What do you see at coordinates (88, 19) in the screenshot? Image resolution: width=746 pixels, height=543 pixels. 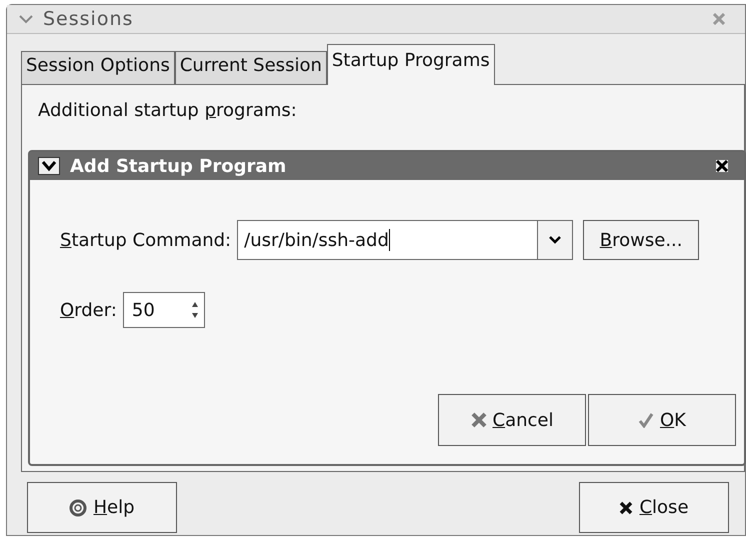 I see `window-title: Sessions` at bounding box center [88, 19].